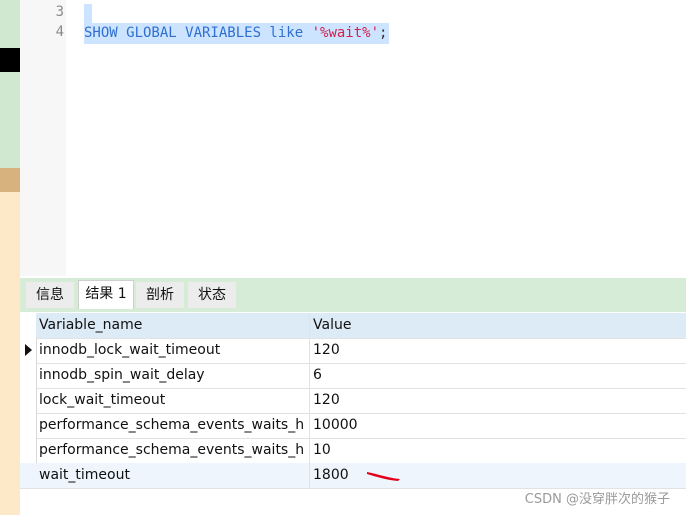 Image resolution: width=686 pixels, height=515 pixels. What do you see at coordinates (59, 32) in the screenshot?
I see `line-number: 4` at bounding box center [59, 32].